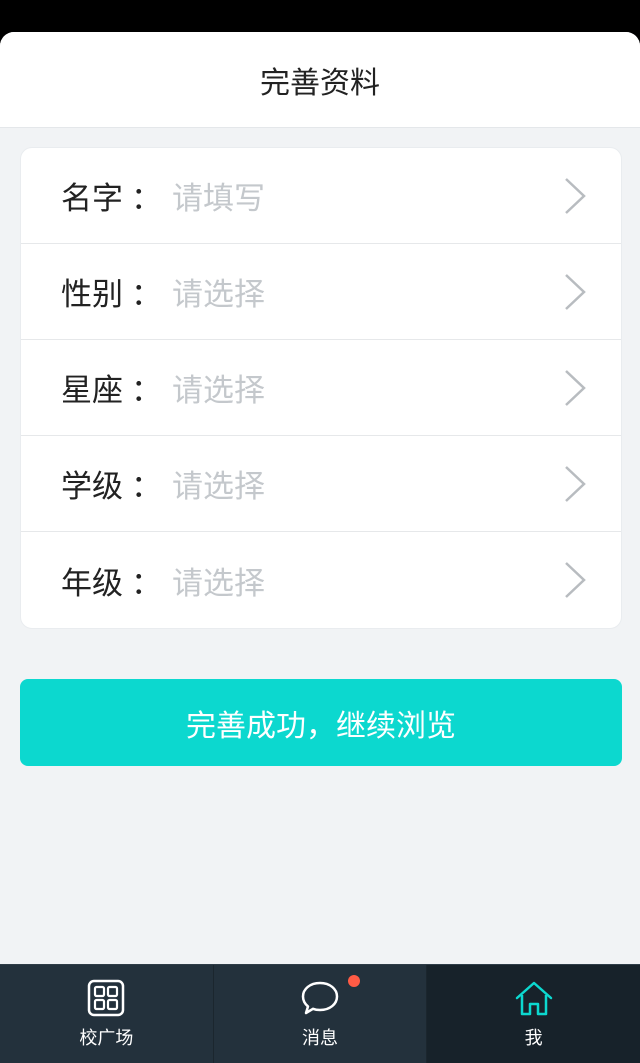 This screenshot has height=1063, width=640. I want to click on bottom-tabbar: 校广场 消息 我, so click(320, 1013).